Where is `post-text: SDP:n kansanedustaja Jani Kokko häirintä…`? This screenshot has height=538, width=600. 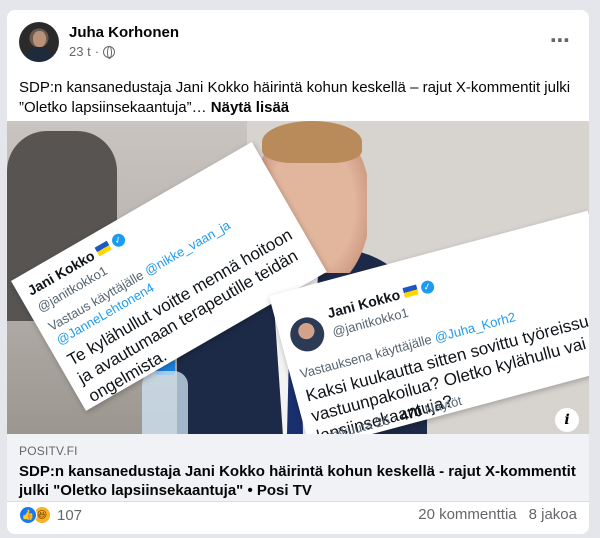 post-text: SDP:n kansanedustaja Jani Kokko häirintä… is located at coordinates (299, 98).